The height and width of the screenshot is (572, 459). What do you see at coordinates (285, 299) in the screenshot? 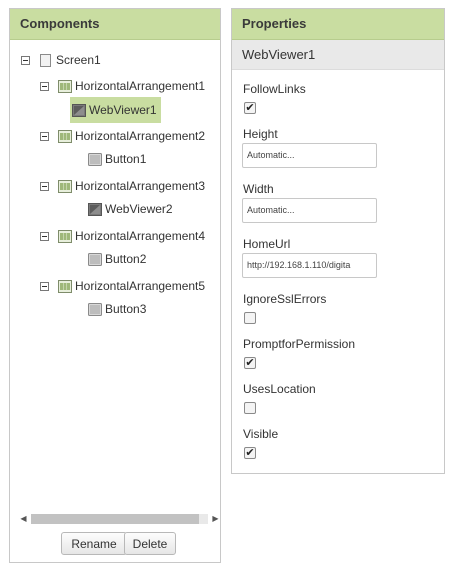
I see `ignore-ssl-errors-label: IgnoreSslErrors` at bounding box center [285, 299].